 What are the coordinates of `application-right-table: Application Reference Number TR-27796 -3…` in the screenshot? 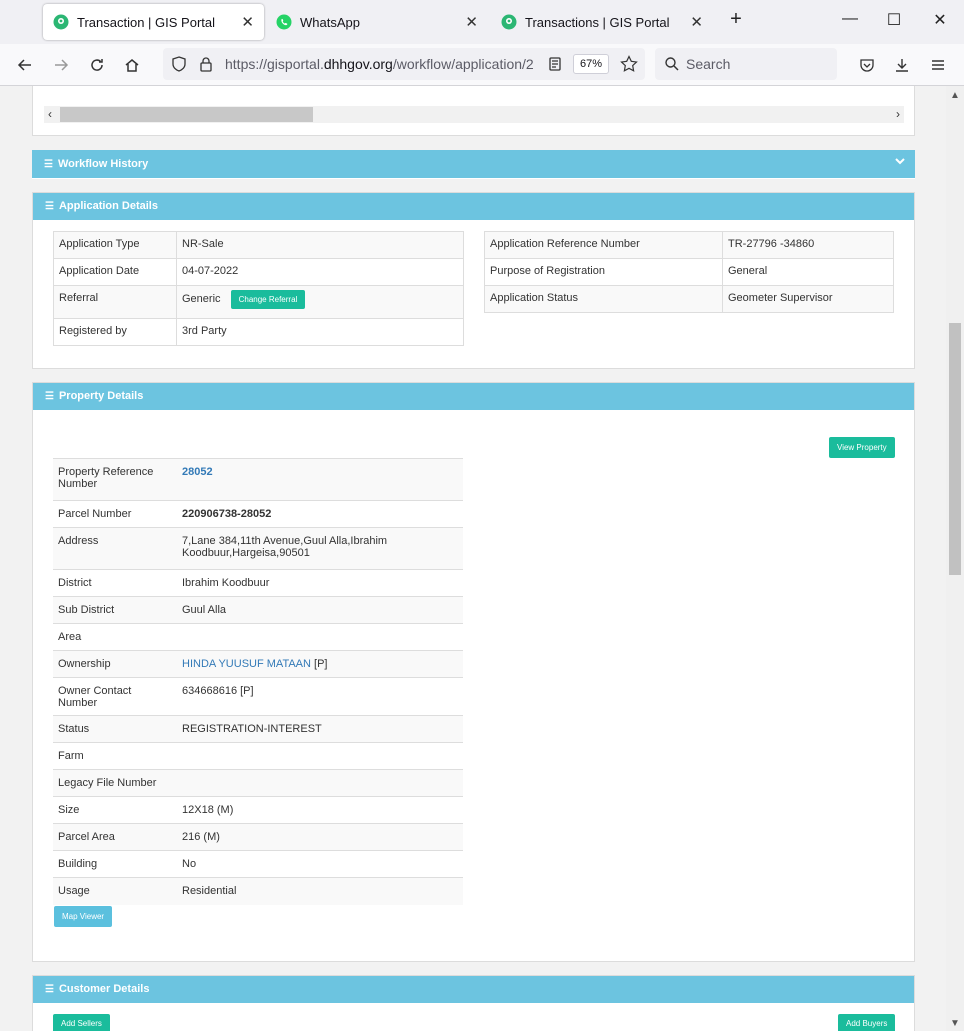 It's located at (689, 272).